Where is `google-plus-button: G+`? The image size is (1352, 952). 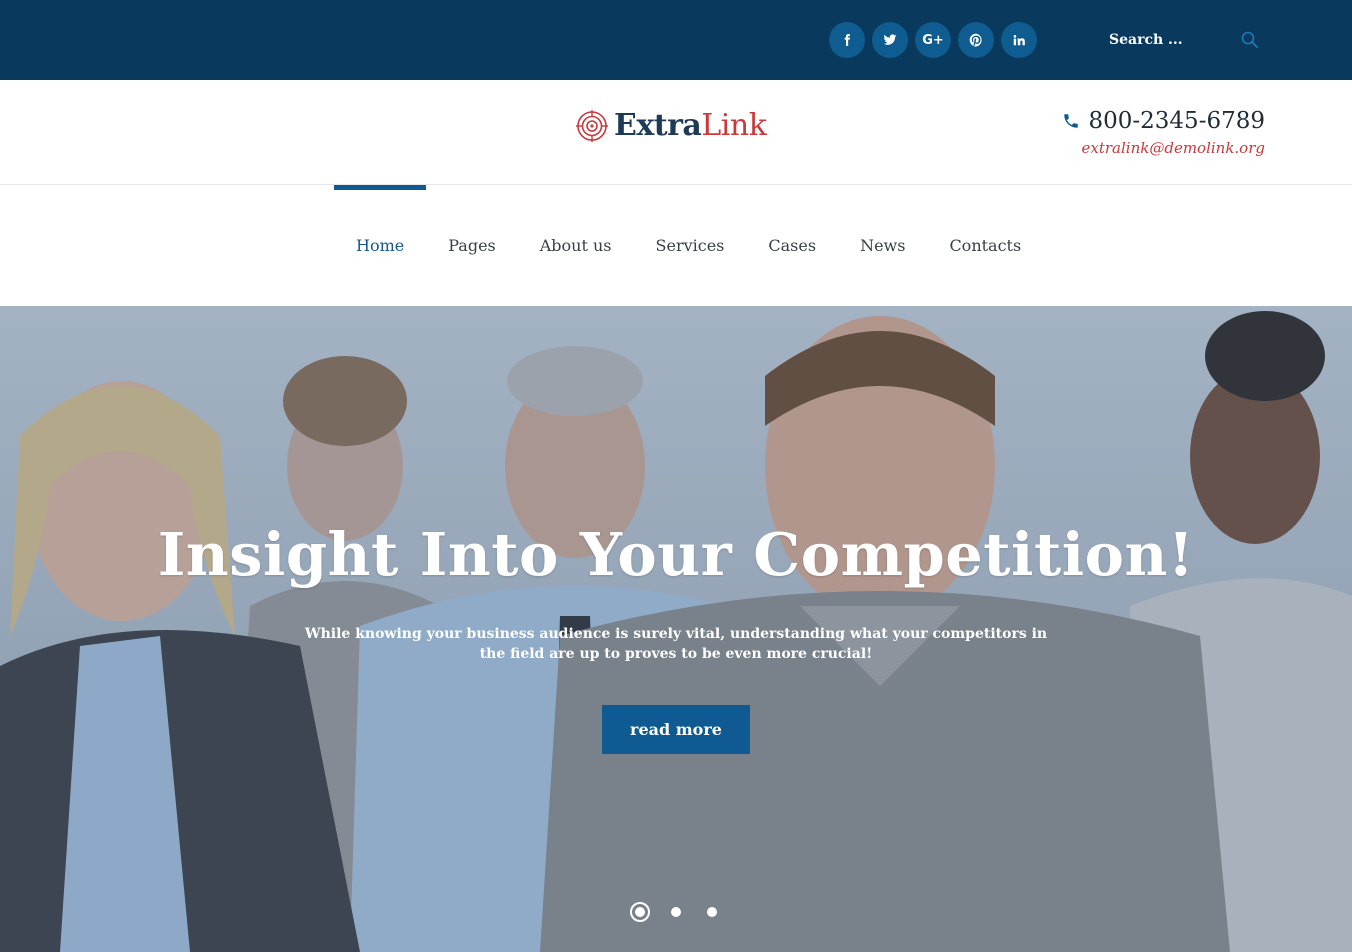 google-plus-button: G+ is located at coordinates (933, 40).